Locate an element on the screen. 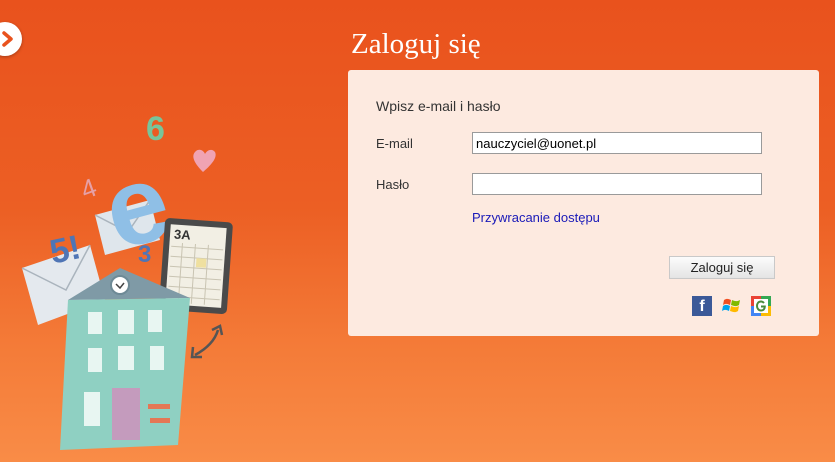  login-subtitle: Wpisz e-mail i hasło is located at coordinates (438, 106).